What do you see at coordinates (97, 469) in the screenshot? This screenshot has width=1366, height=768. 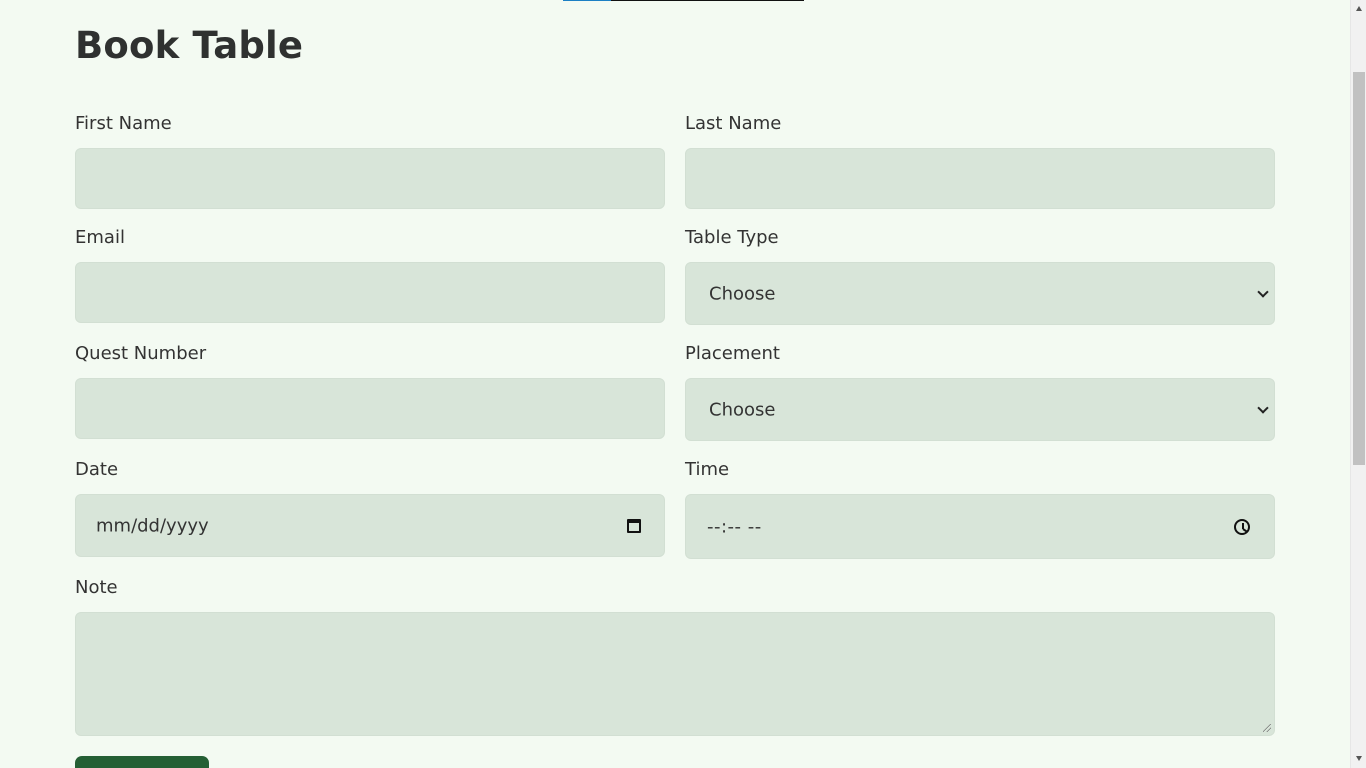 I see `date-label: Date` at bounding box center [97, 469].